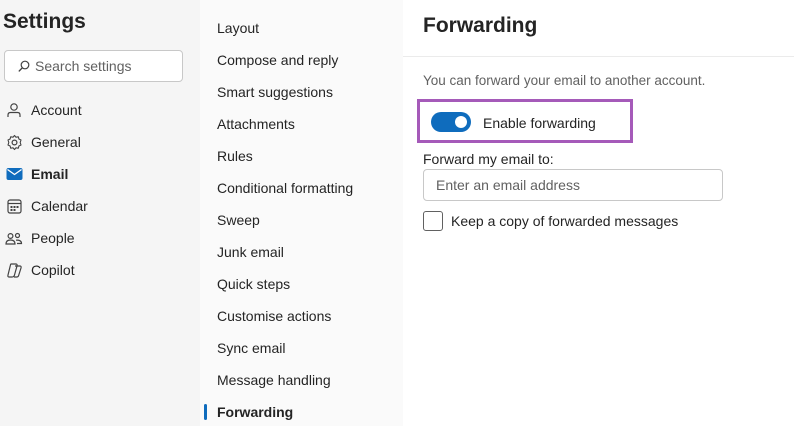 The height and width of the screenshot is (426, 794). Describe the element at coordinates (488, 159) in the screenshot. I see `forward-to-label: Forward my email to:` at that location.